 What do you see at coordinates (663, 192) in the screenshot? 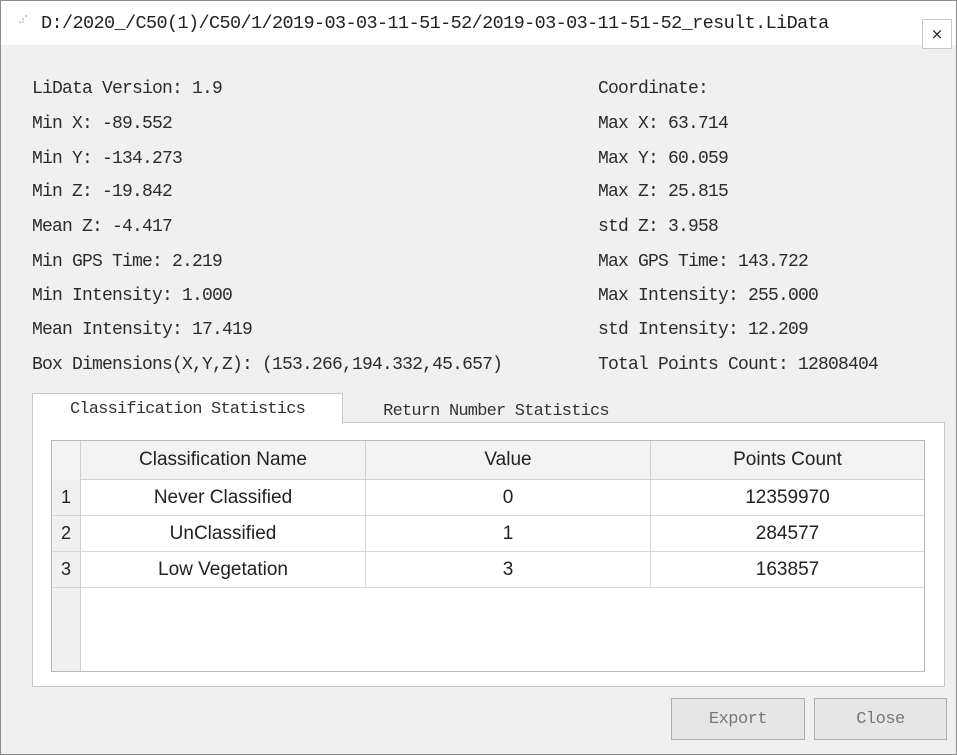
I see `max-z: Max Z: 25.815` at bounding box center [663, 192].